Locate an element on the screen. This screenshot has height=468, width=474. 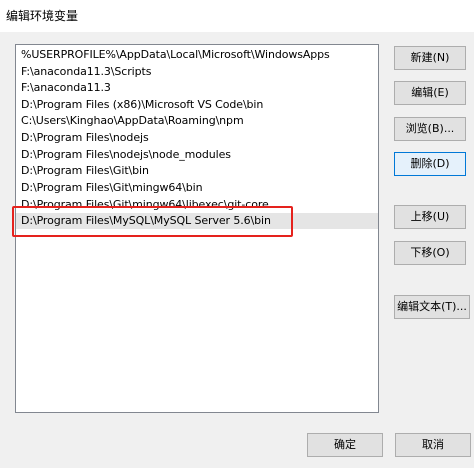
new-button: 新建(N) is located at coordinates (430, 58).